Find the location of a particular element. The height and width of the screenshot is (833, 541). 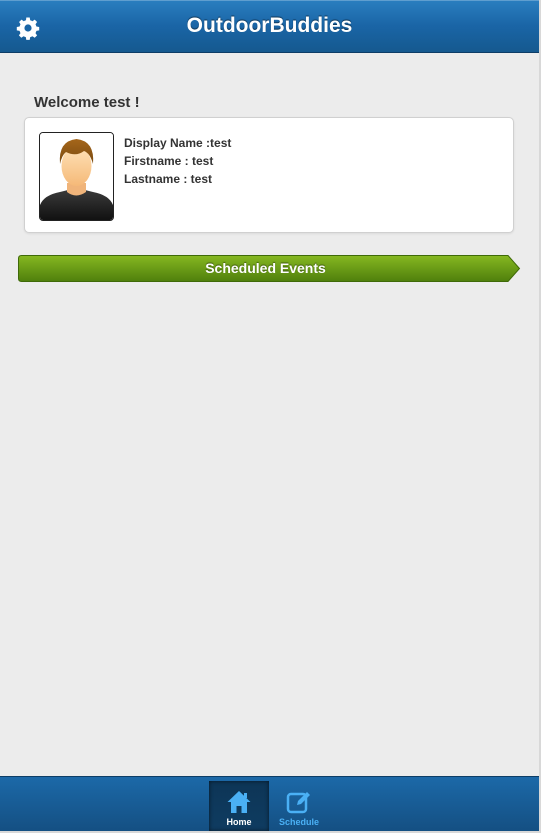

lastname-text: Lastname : test is located at coordinates (168, 179).